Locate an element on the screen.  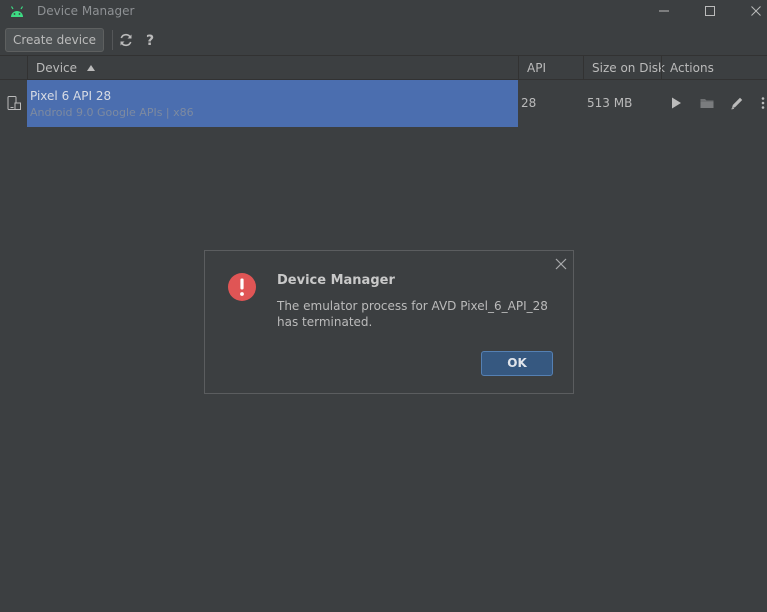
column-label-actions: Actions is located at coordinates (692, 68).